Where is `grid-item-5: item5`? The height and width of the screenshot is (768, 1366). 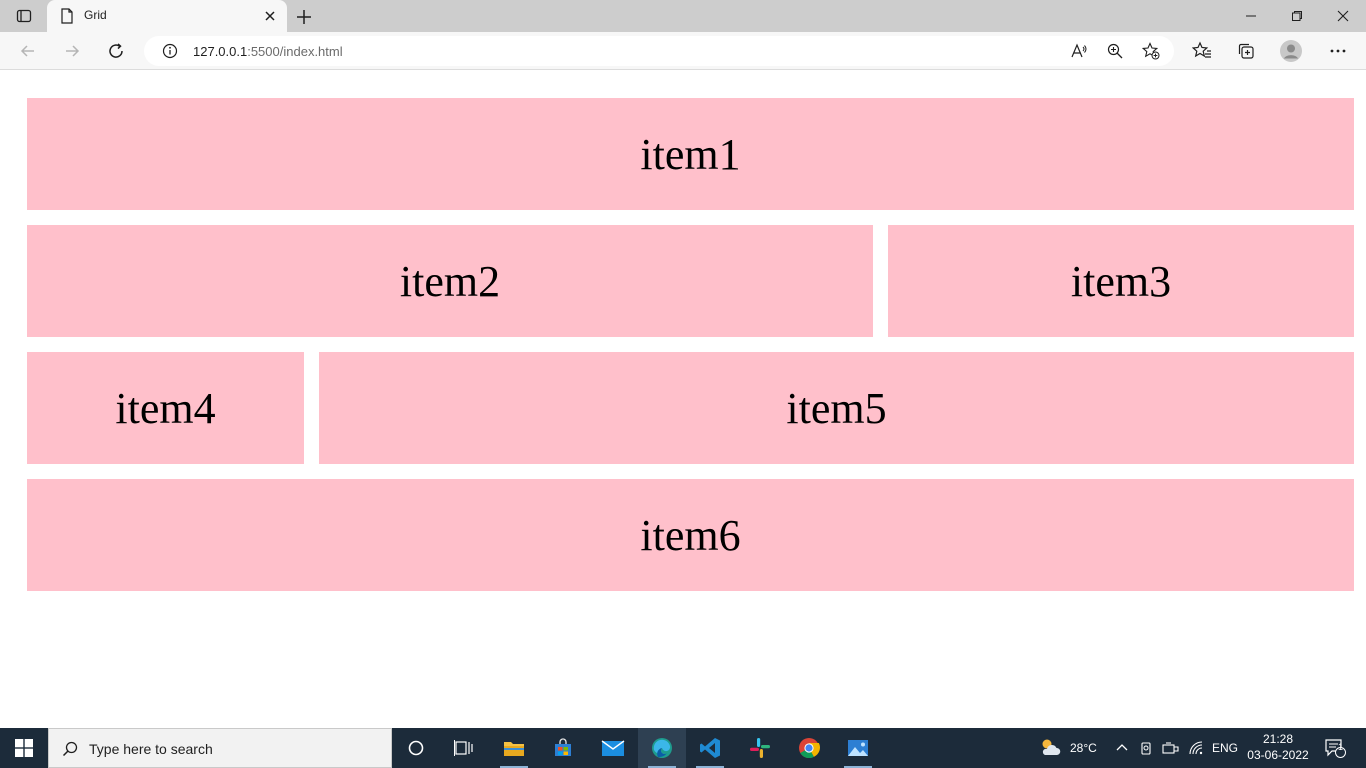 grid-item-5: item5 is located at coordinates (836, 408).